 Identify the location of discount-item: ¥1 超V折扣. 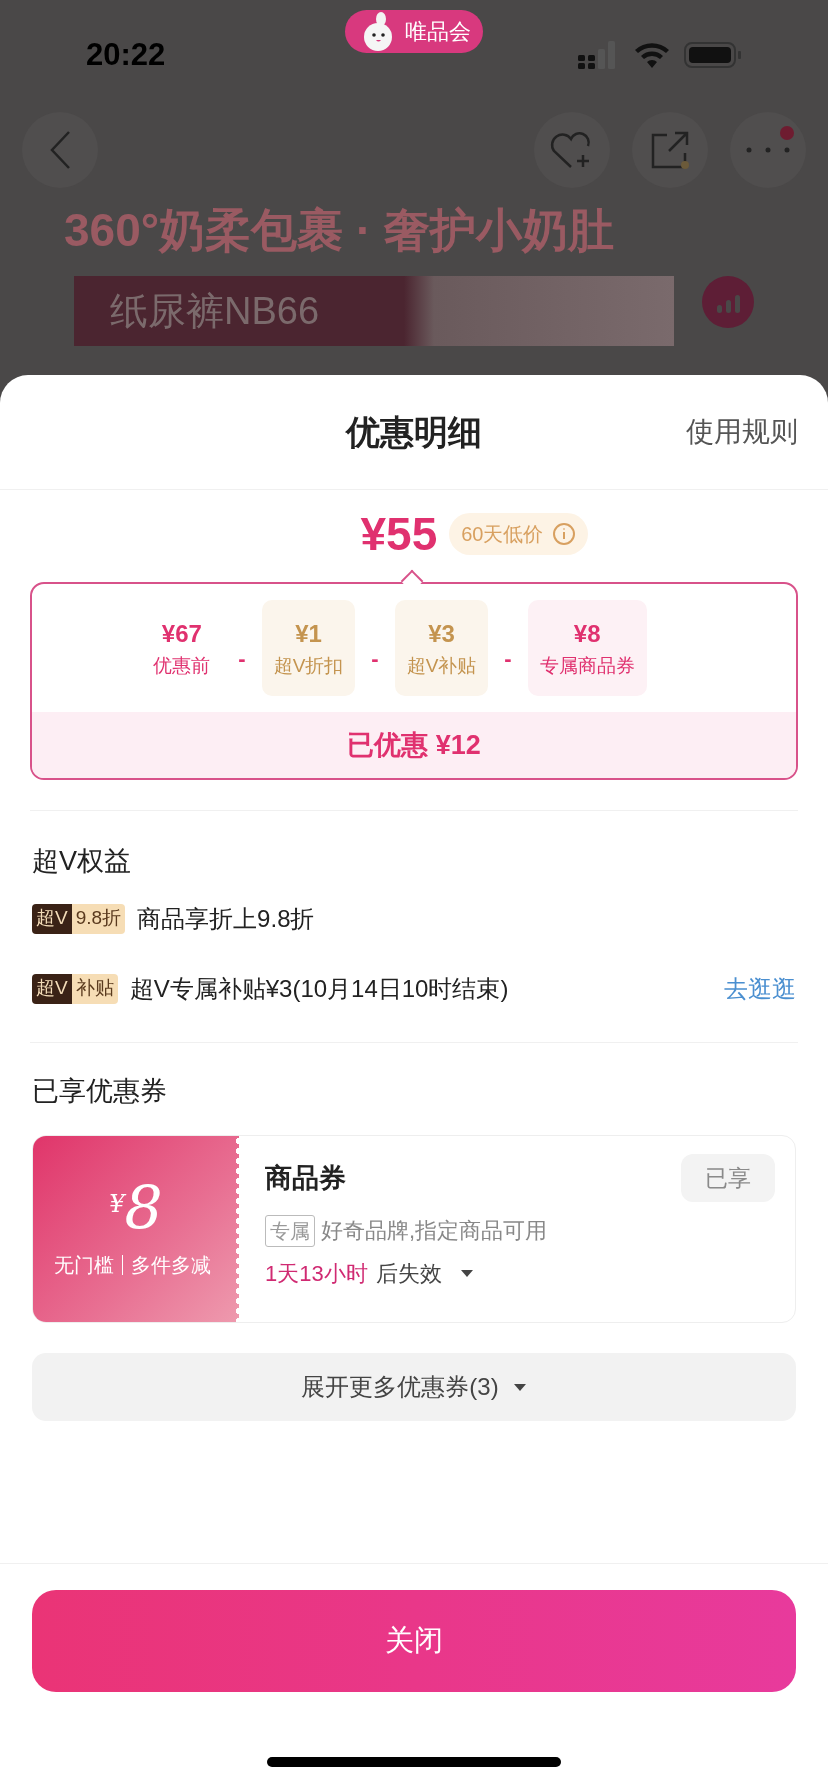
(308, 648).